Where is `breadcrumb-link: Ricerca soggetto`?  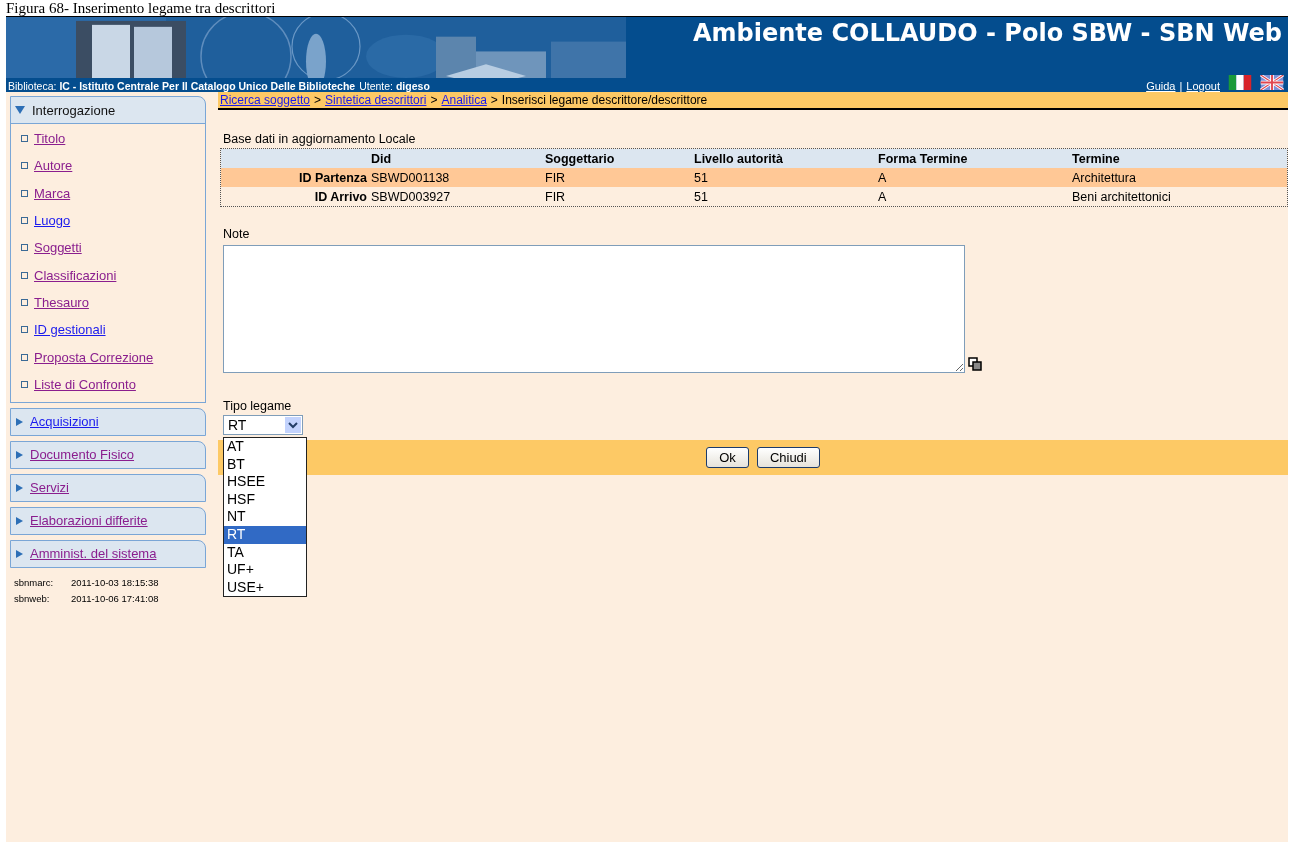
breadcrumb-link: Ricerca soggetto is located at coordinates (265, 100).